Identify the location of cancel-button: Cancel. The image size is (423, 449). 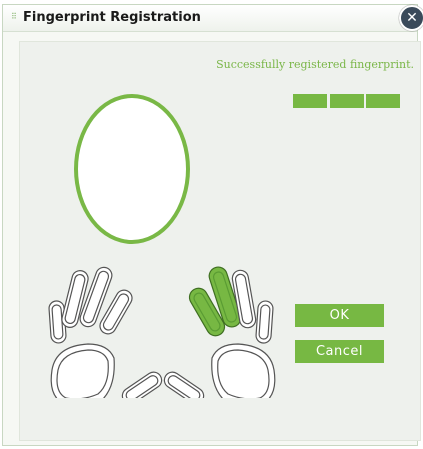
(339, 351).